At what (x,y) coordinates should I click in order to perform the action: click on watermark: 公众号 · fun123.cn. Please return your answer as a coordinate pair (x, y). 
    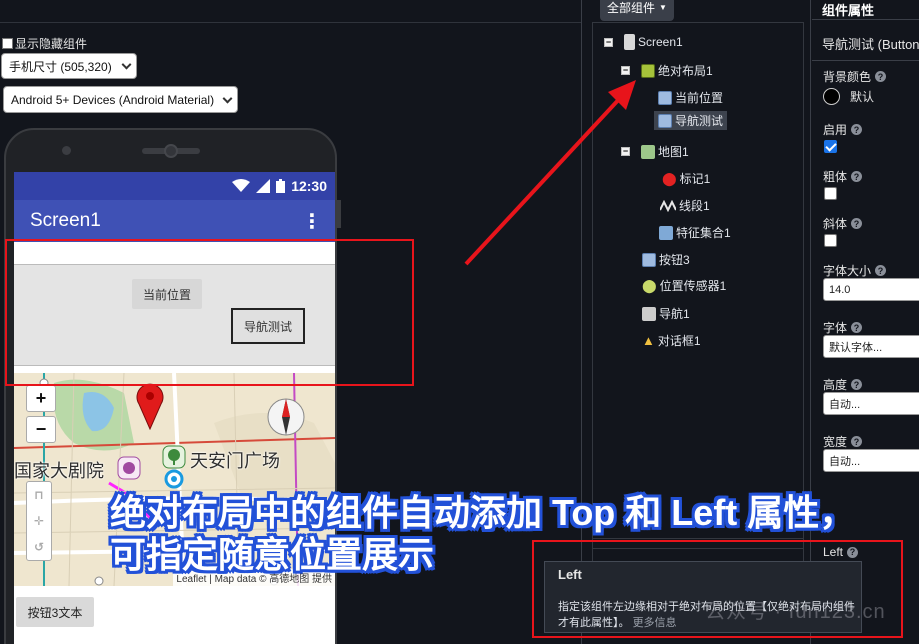
    Looking at the image, I should click on (795, 612).